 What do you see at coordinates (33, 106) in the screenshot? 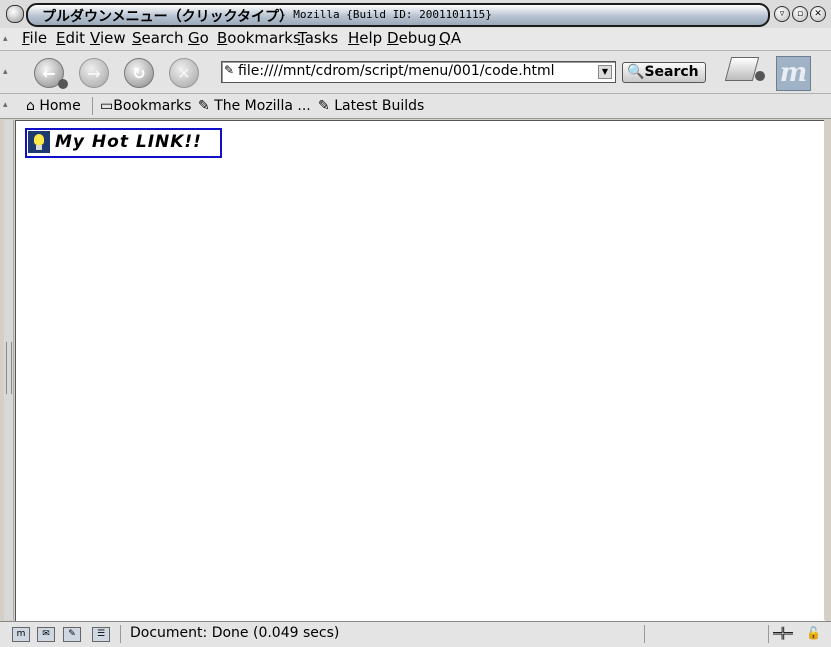
I see `home-icon: ⌂` at bounding box center [33, 106].